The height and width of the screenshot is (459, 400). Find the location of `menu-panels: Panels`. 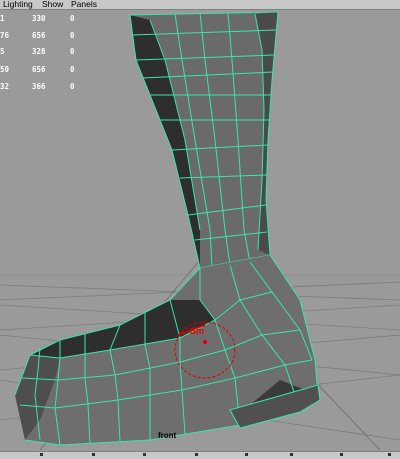

menu-panels: Panels is located at coordinates (84, 4).